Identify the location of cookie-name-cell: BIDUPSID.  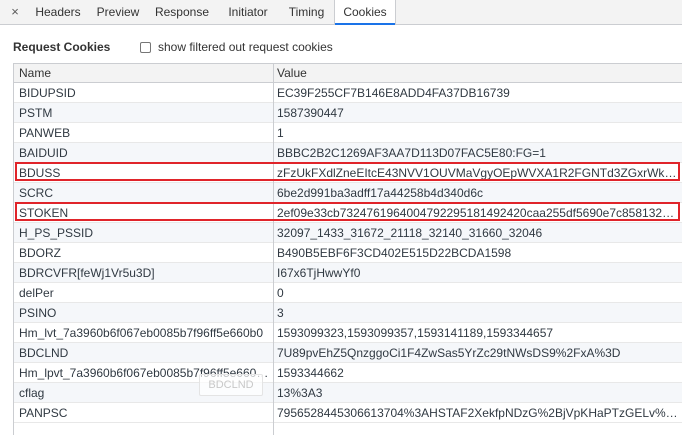
(47, 93).